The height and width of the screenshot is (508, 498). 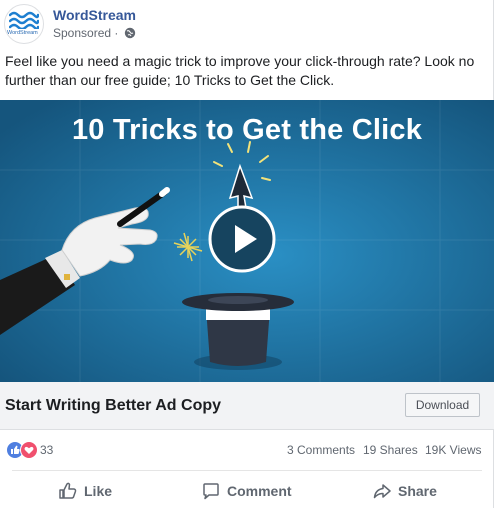 What do you see at coordinates (417, 491) in the screenshot?
I see `share-label: Share` at bounding box center [417, 491].